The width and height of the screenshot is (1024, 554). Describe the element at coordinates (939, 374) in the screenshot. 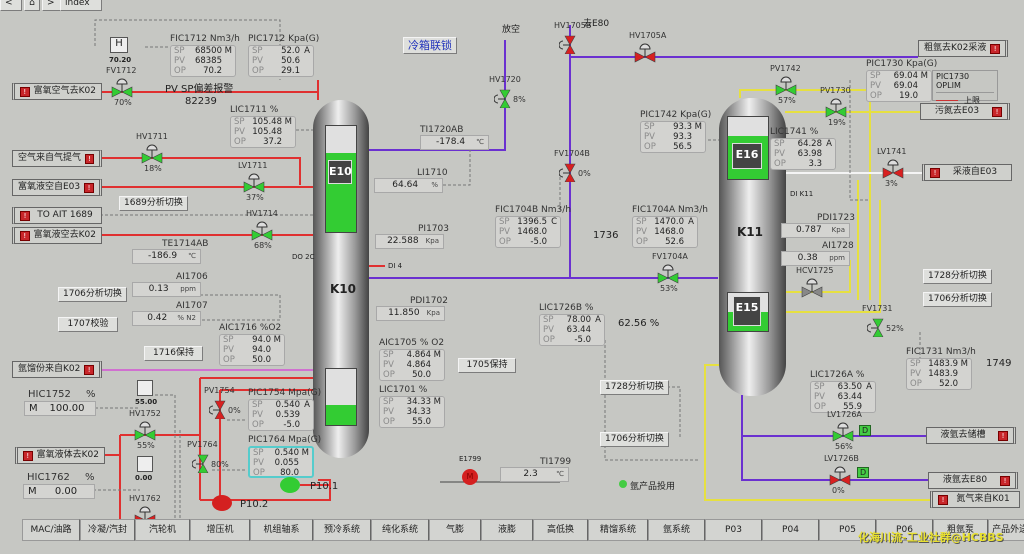

I see `fic1731-faceplate: SP 1483.9 M PV 1483.9 OP 52.0` at that location.